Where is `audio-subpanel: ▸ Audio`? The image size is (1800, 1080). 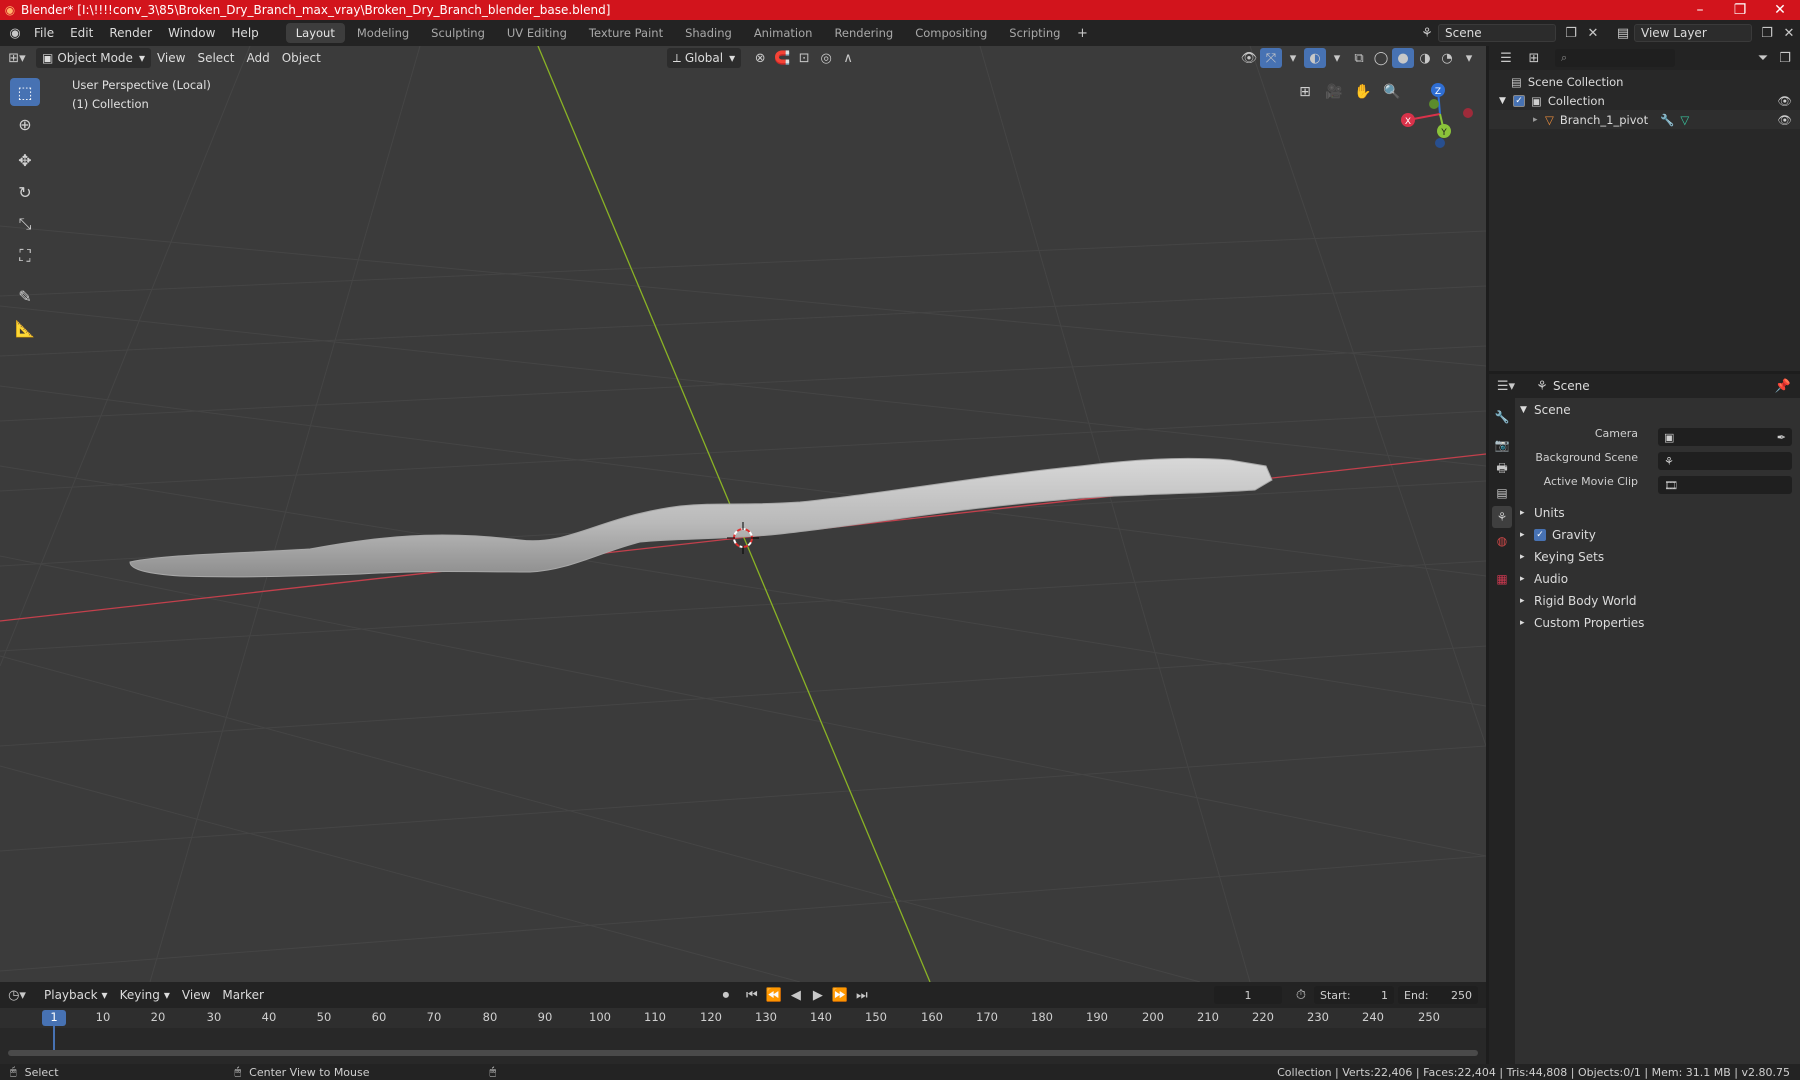
audio-subpanel: ▸ Audio is located at coordinates (1659, 579).